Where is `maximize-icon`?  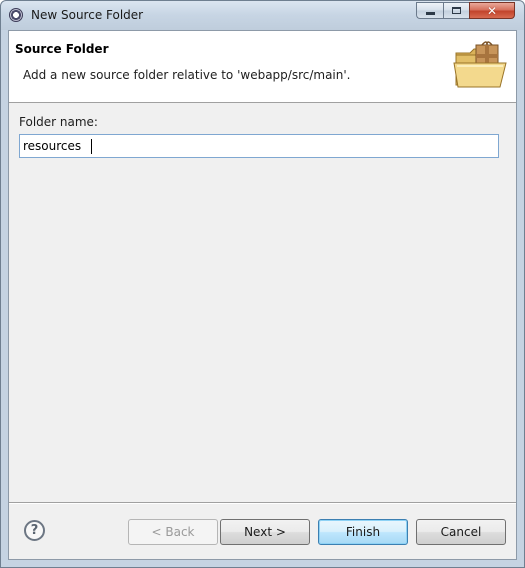
maximize-icon is located at coordinates (456, 10).